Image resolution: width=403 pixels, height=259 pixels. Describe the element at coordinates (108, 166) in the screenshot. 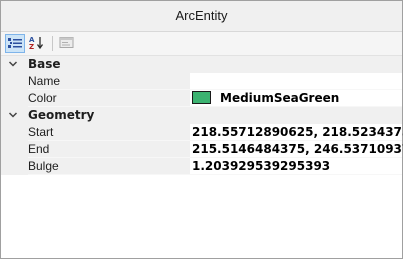

I see `property-name: Bulge` at that location.